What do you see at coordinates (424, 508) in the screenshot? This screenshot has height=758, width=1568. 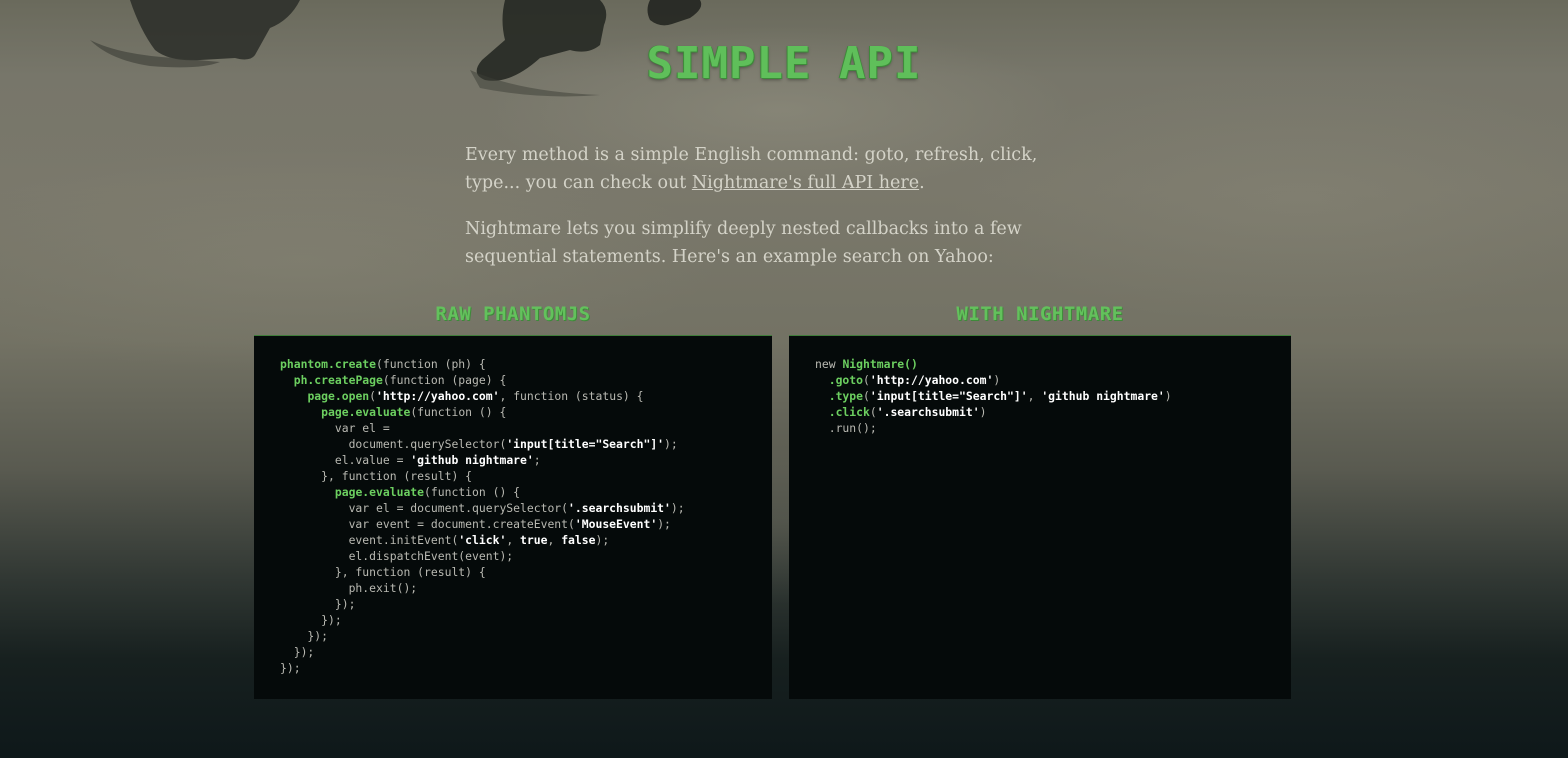 I see `code-token: var el = document.querySelector(` at bounding box center [424, 508].